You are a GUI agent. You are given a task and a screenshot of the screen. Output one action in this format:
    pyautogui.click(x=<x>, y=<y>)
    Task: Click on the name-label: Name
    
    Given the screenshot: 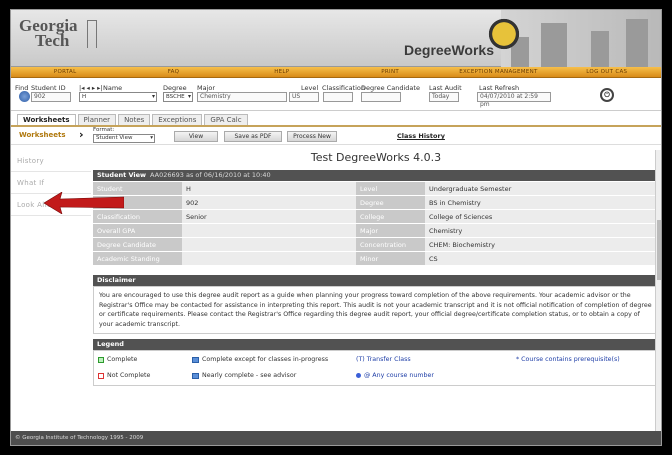 What is the action you would take?
    pyautogui.click(x=113, y=88)
    